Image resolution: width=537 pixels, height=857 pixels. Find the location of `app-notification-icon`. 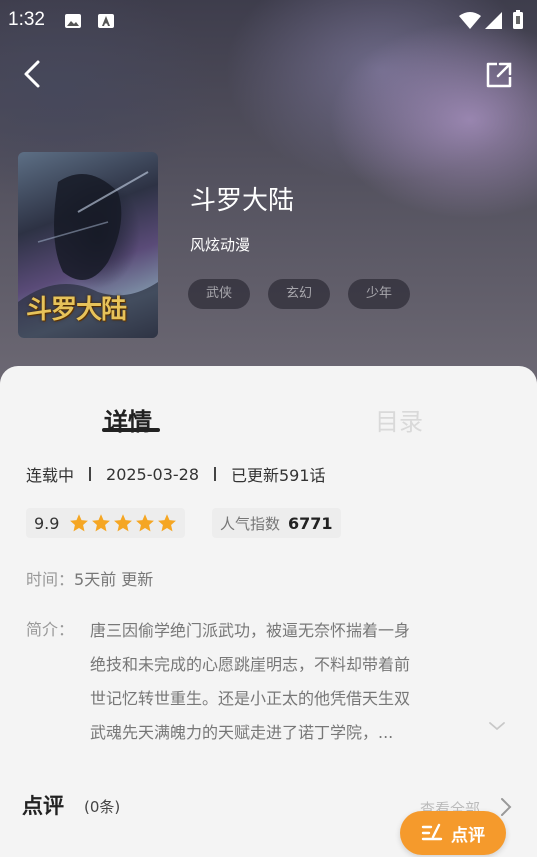

app-notification-icon is located at coordinates (106, 21).